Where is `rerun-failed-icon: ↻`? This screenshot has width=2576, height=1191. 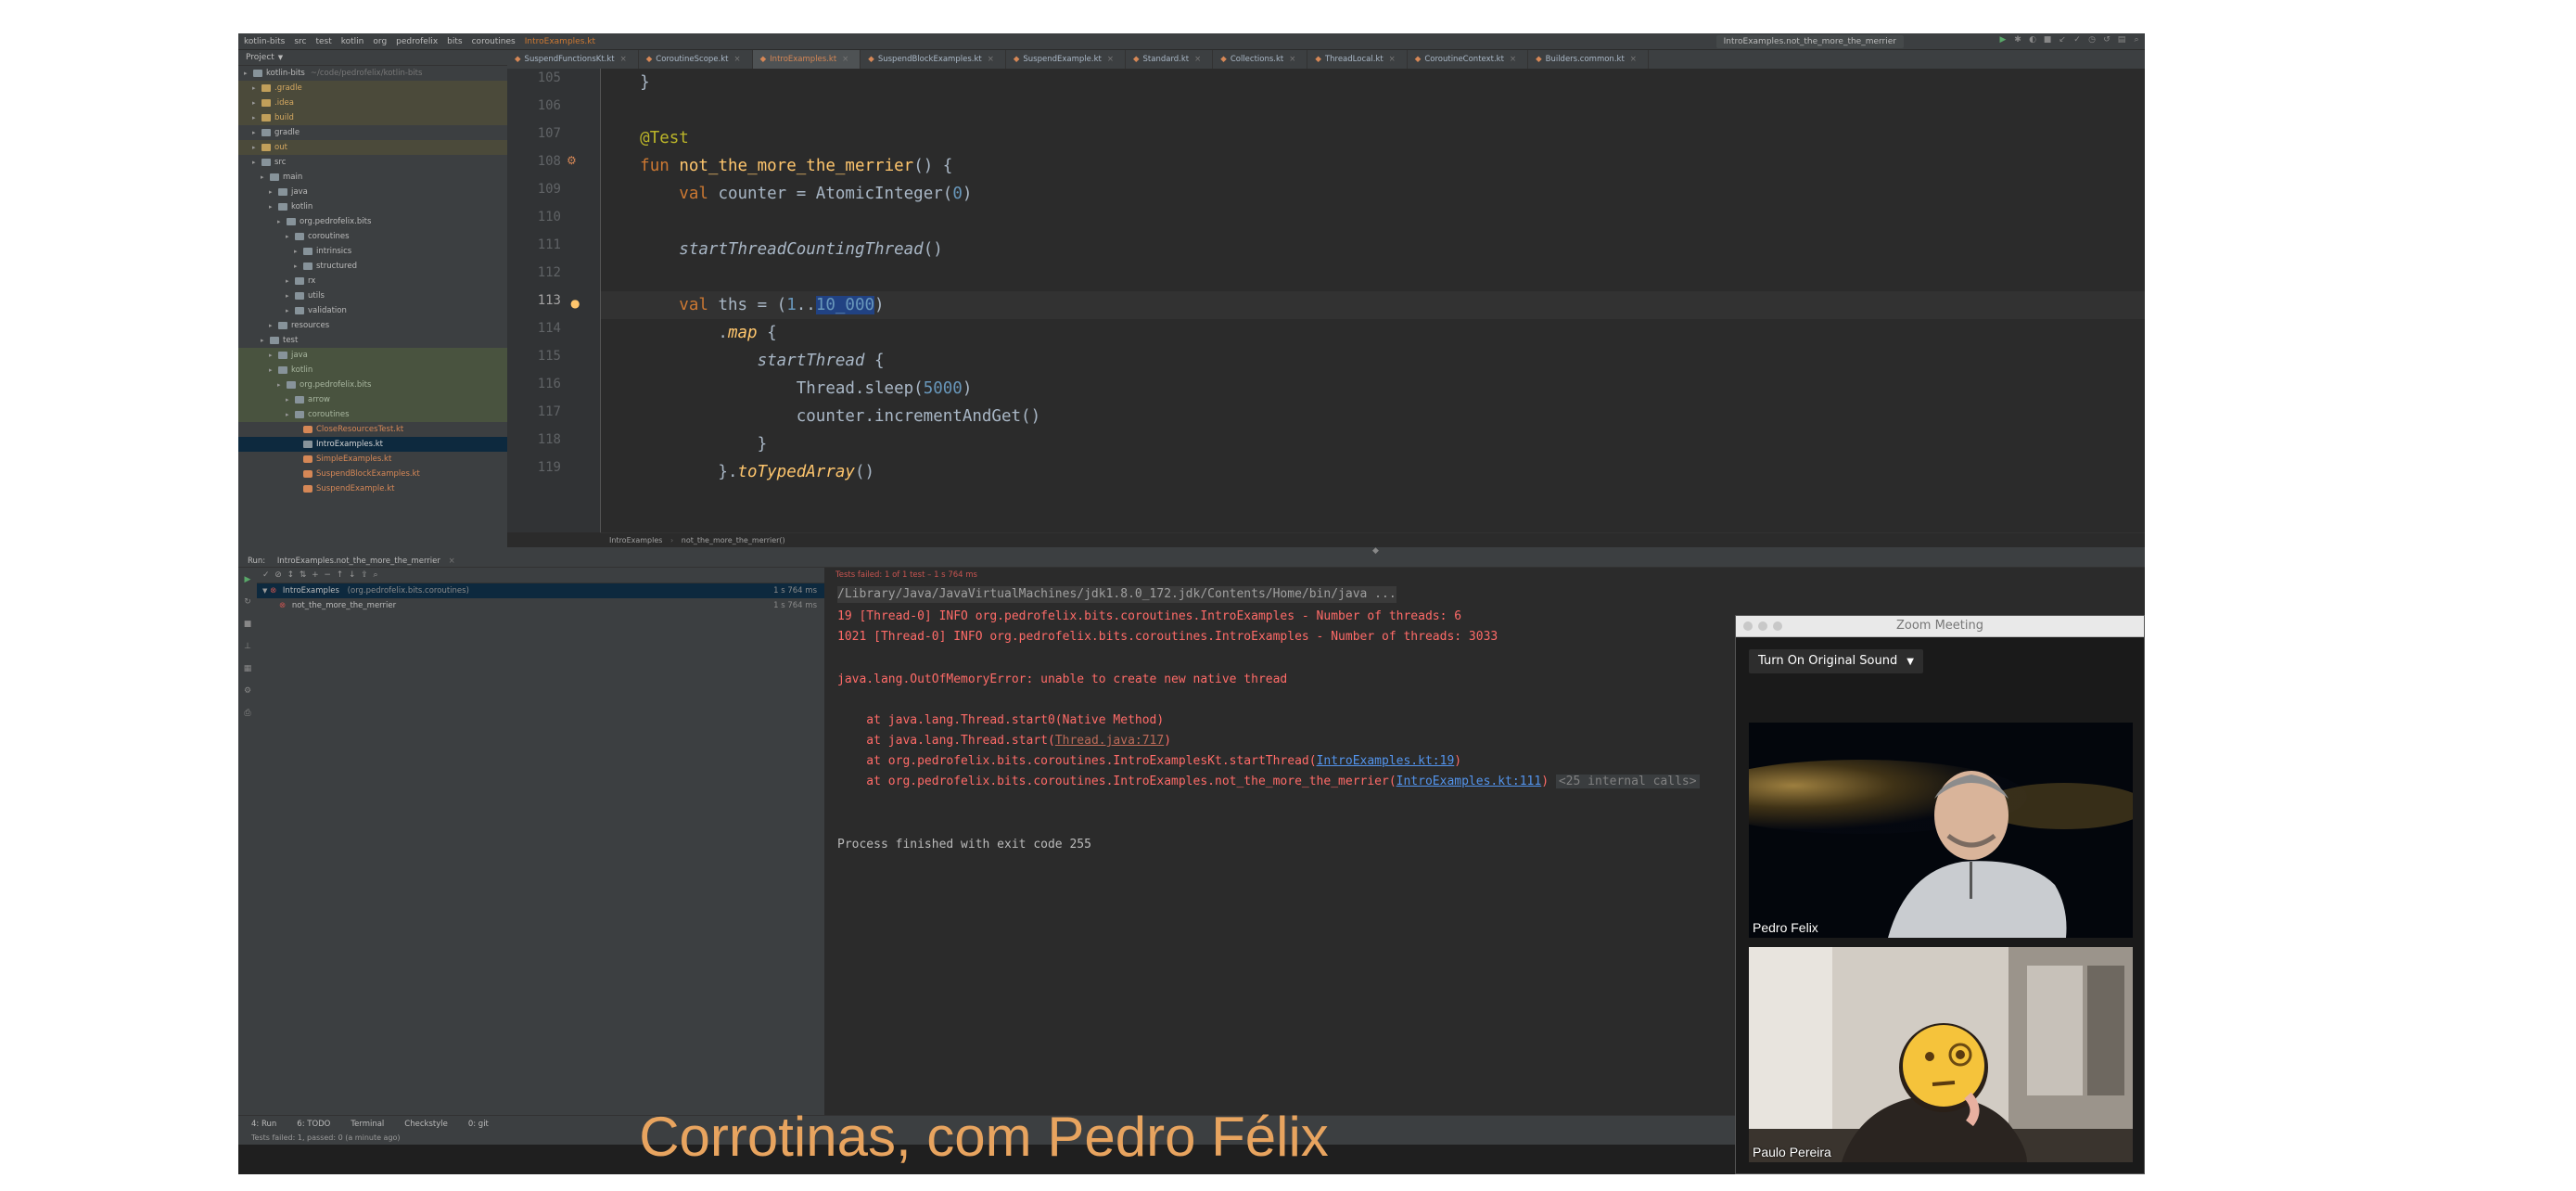
rerun-failed-icon: ↻ is located at coordinates (248, 602).